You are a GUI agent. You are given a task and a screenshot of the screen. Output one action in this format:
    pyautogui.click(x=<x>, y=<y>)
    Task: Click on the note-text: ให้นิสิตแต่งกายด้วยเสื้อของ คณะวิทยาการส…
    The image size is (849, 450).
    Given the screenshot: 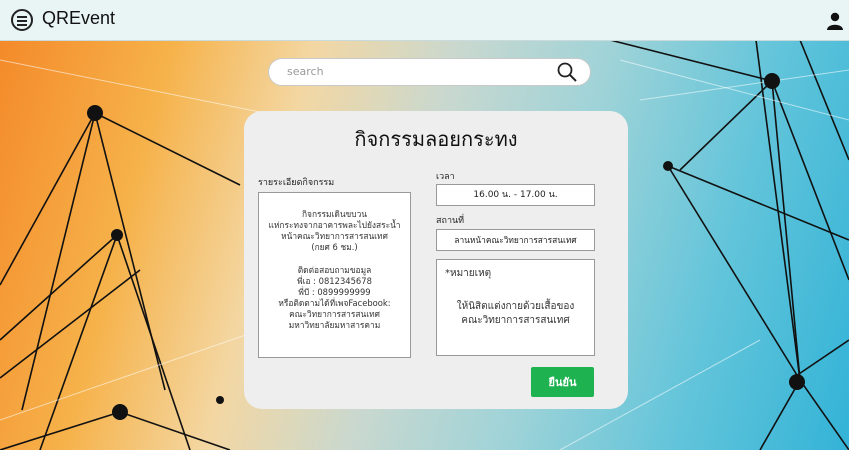 What is the action you would take?
    pyautogui.click(x=515, y=313)
    